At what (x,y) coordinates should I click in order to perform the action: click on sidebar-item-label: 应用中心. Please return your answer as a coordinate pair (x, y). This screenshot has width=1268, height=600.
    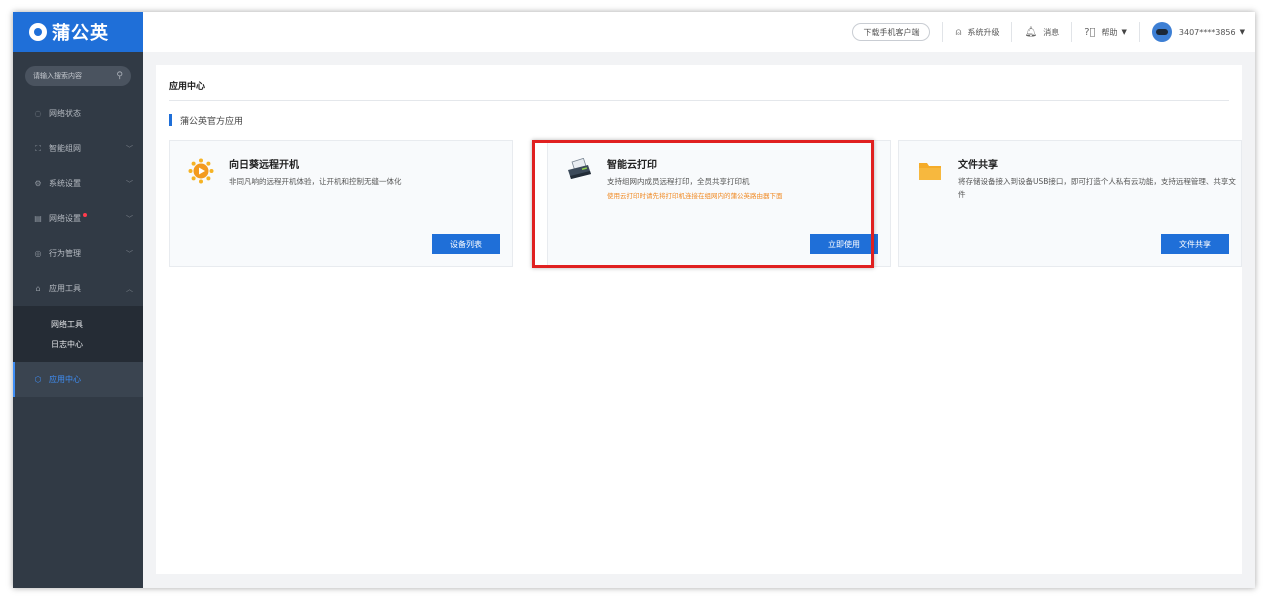
    Looking at the image, I should click on (65, 379).